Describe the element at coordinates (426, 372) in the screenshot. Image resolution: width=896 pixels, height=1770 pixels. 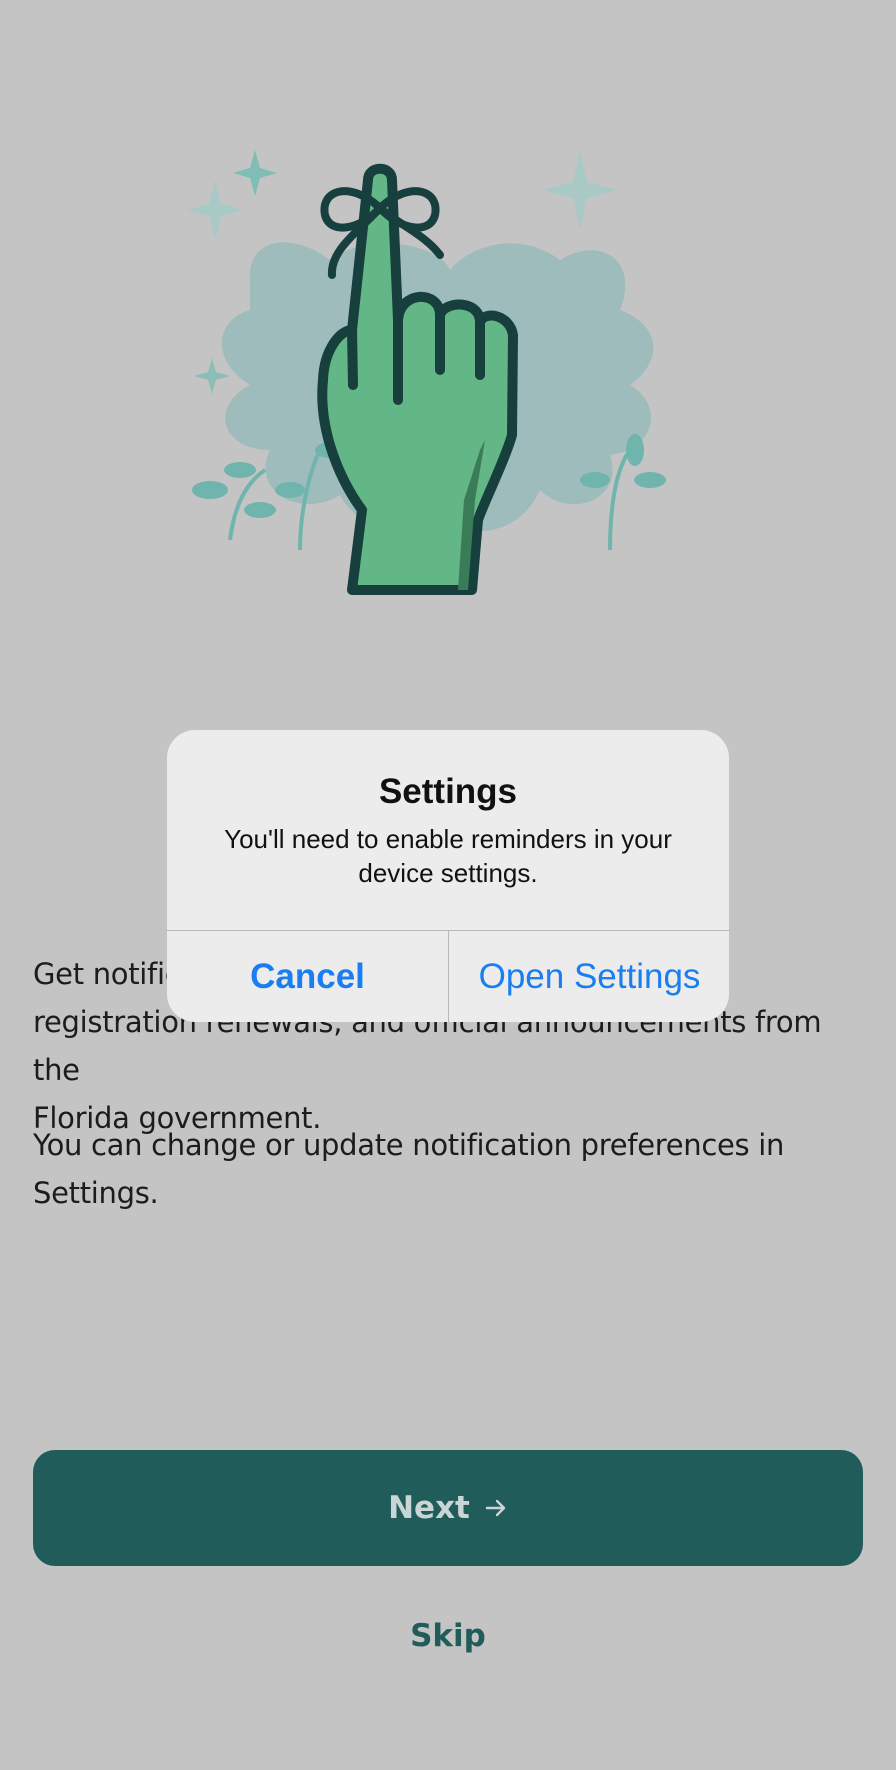
I see `reminder-illustration` at that location.